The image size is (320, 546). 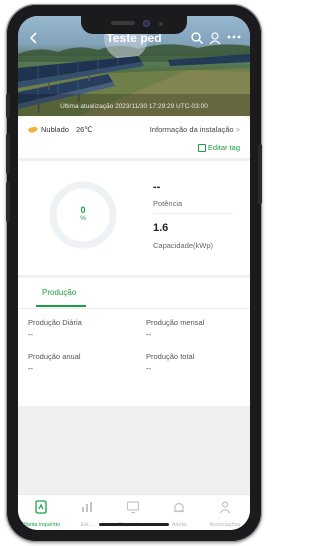 I want to click on daily-production-label: Produção Diária, so click(x=55, y=322).